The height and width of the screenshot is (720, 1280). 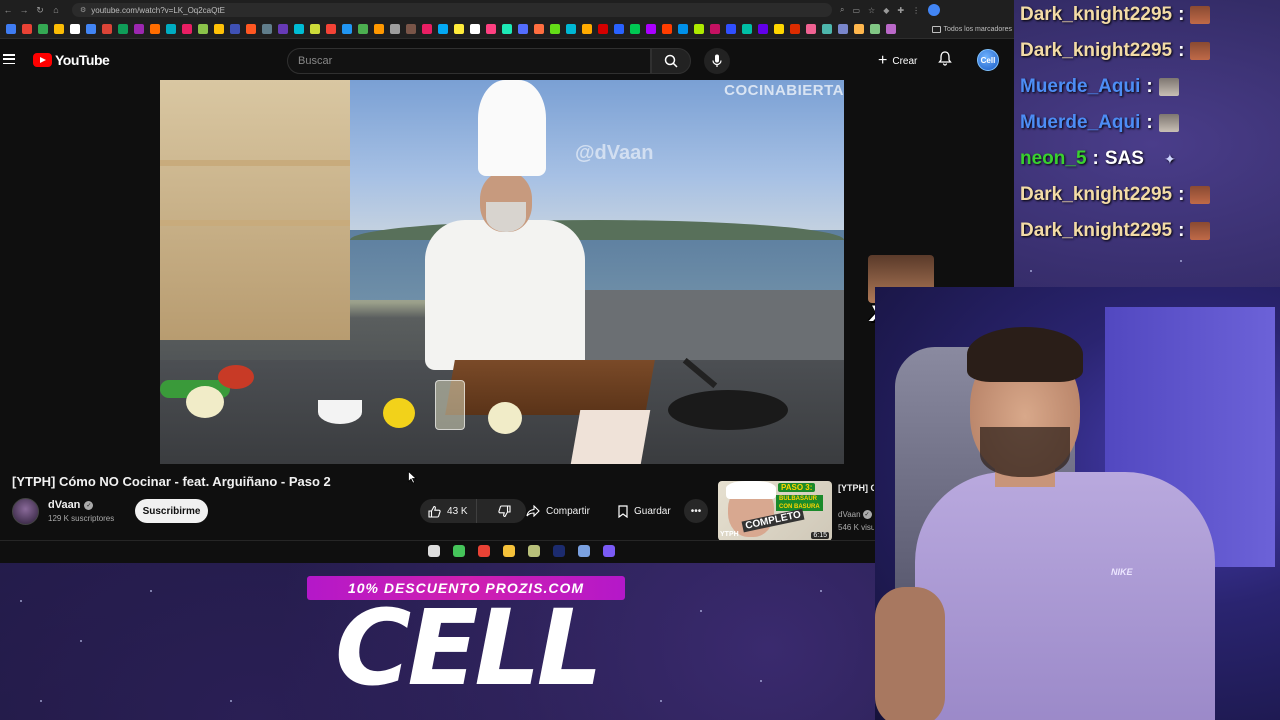 I want to click on back-icon: ←, so click(x=8, y=10).